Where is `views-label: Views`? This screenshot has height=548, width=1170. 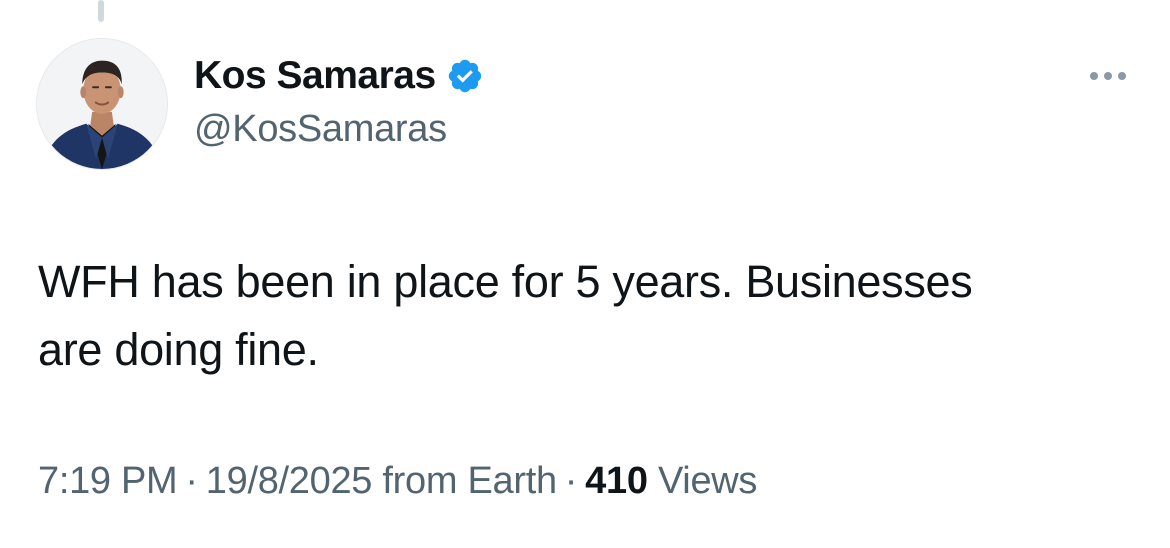
views-label: Views is located at coordinates (707, 481).